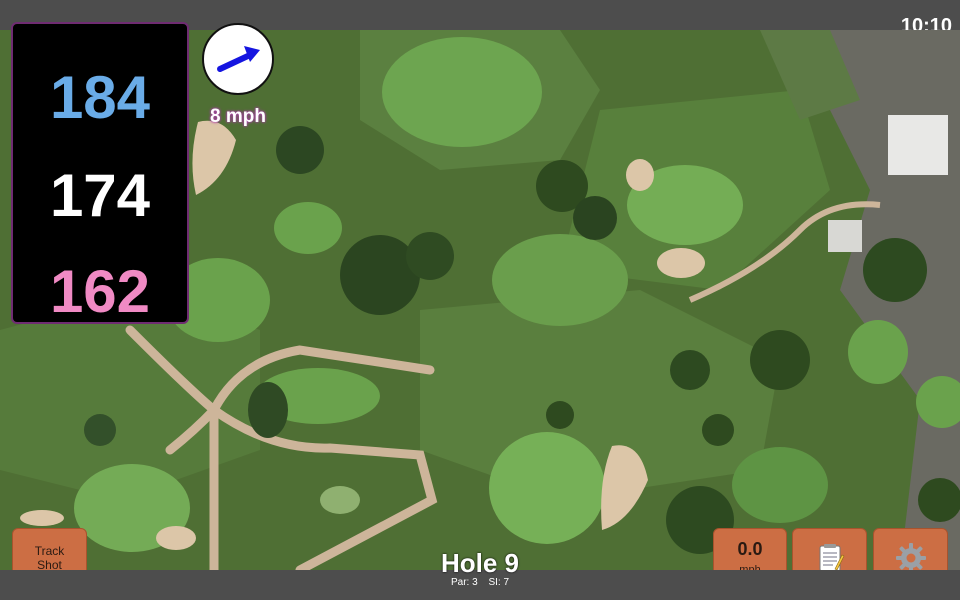 This screenshot has height=600, width=960. What do you see at coordinates (100, 195) in the screenshot?
I see `distance-middle: 174` at bounding box center [100, 195].